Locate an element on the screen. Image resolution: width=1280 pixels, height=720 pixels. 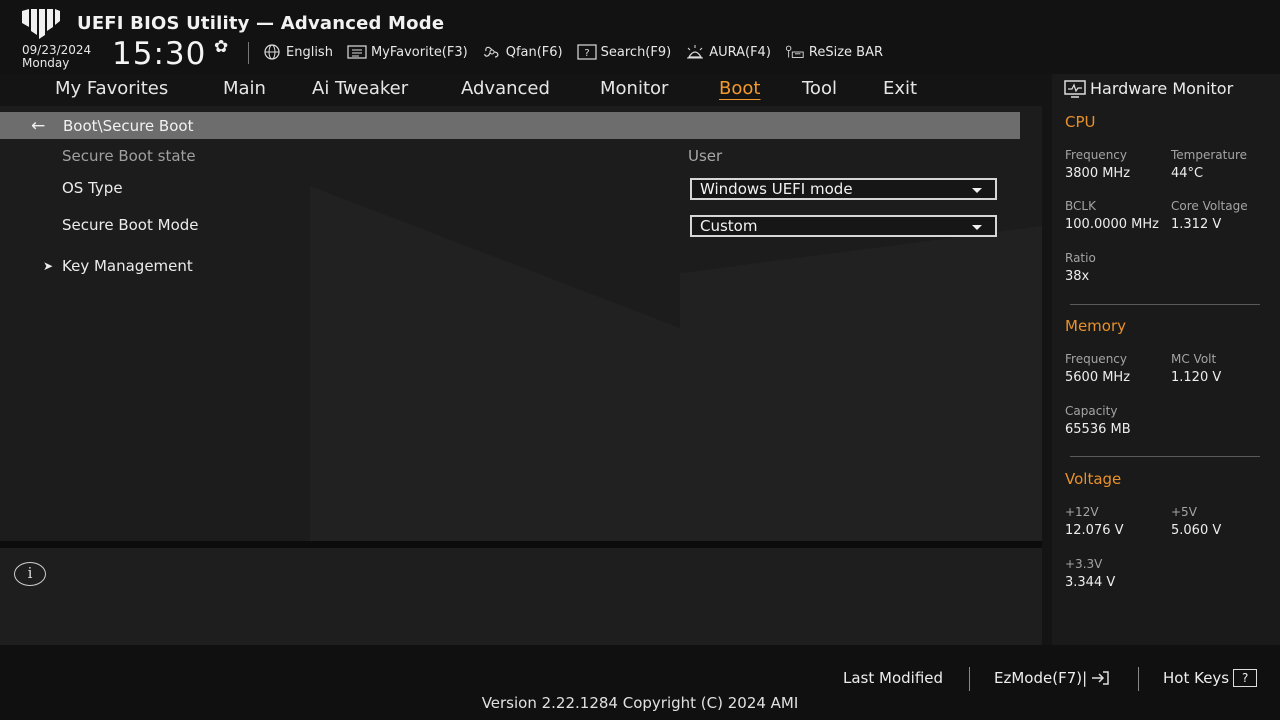
breadcrumb-path: Boot\Secure Boot is located at coordinates (128, 125).